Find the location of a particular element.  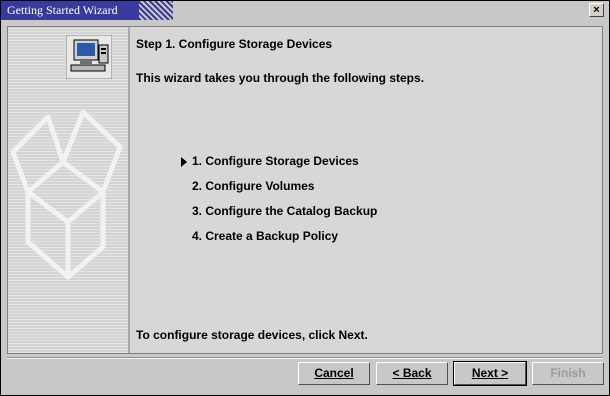

step-item-catalog-backup: 3. Configure the Catalog Backup is located at coordinates (276, 216).